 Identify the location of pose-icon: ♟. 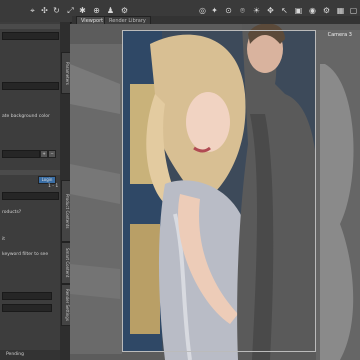
(110, 10).